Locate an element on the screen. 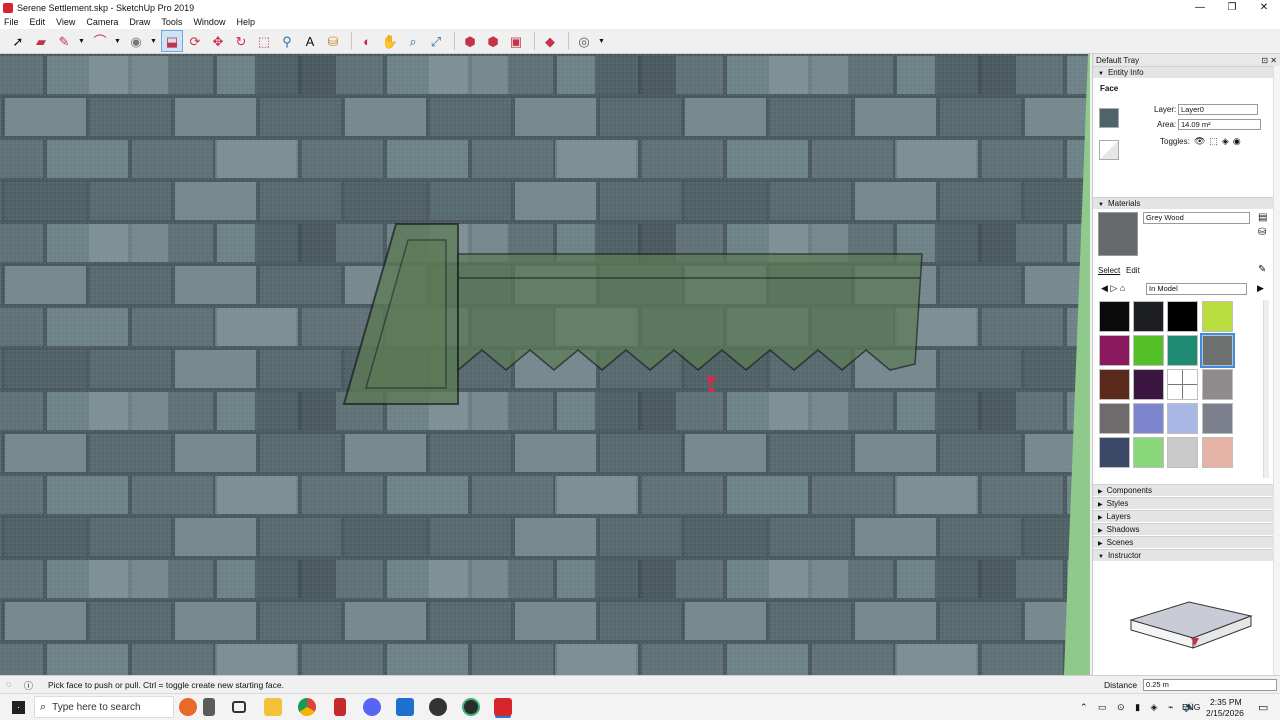 The height and width of the screenshot is (720, 1280). layer-select: Layer0 is located at coordinates (1218, 109).